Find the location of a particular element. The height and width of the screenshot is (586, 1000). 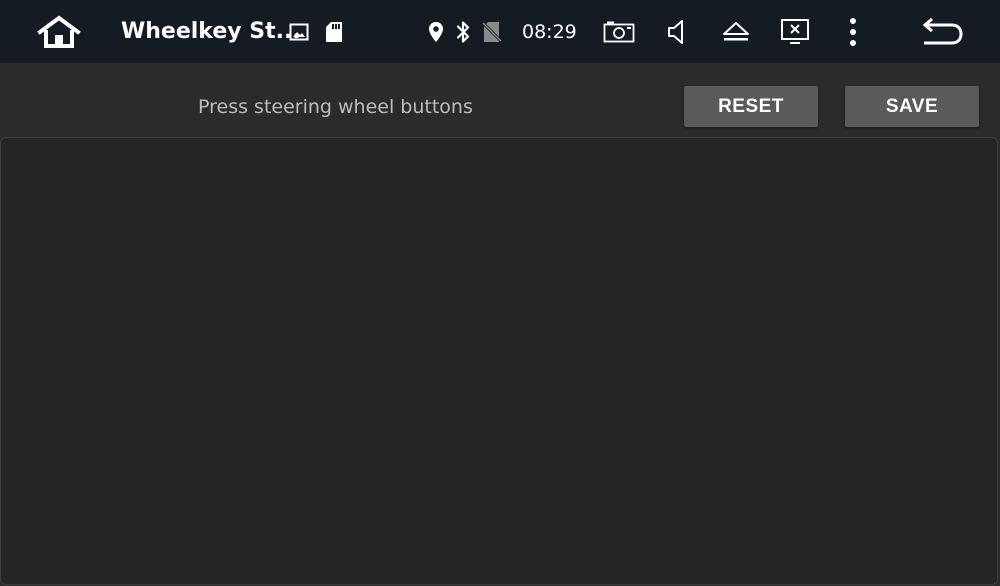

clock: 08:29 is located at coordinates (549, 32).